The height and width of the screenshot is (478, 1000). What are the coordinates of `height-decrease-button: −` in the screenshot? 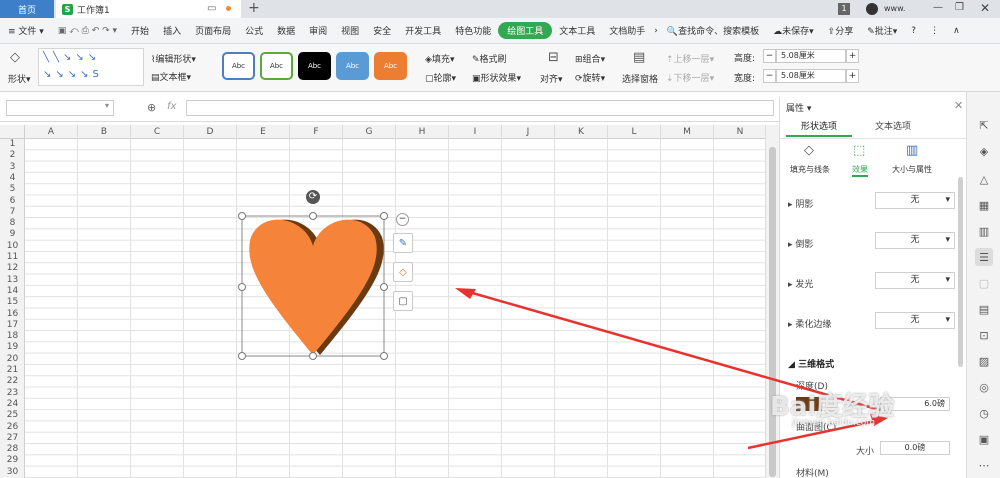 It's located at (769, 56).